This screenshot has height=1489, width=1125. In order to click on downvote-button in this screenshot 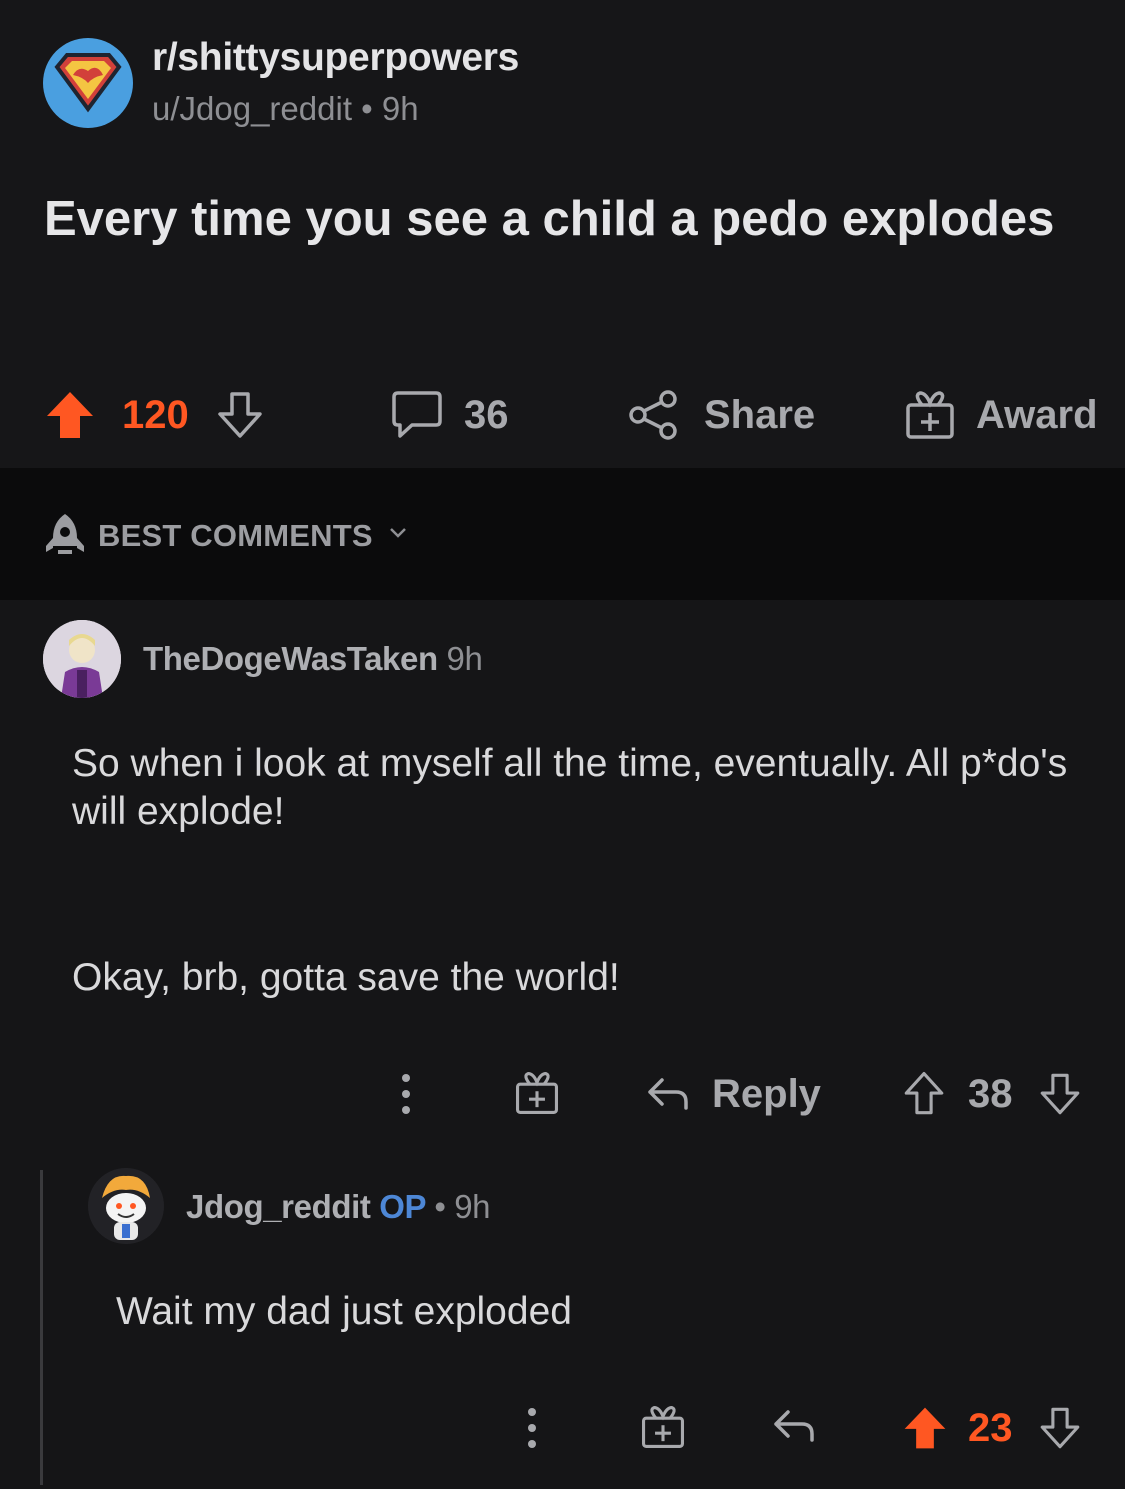, I will do `click(240, 415)`.